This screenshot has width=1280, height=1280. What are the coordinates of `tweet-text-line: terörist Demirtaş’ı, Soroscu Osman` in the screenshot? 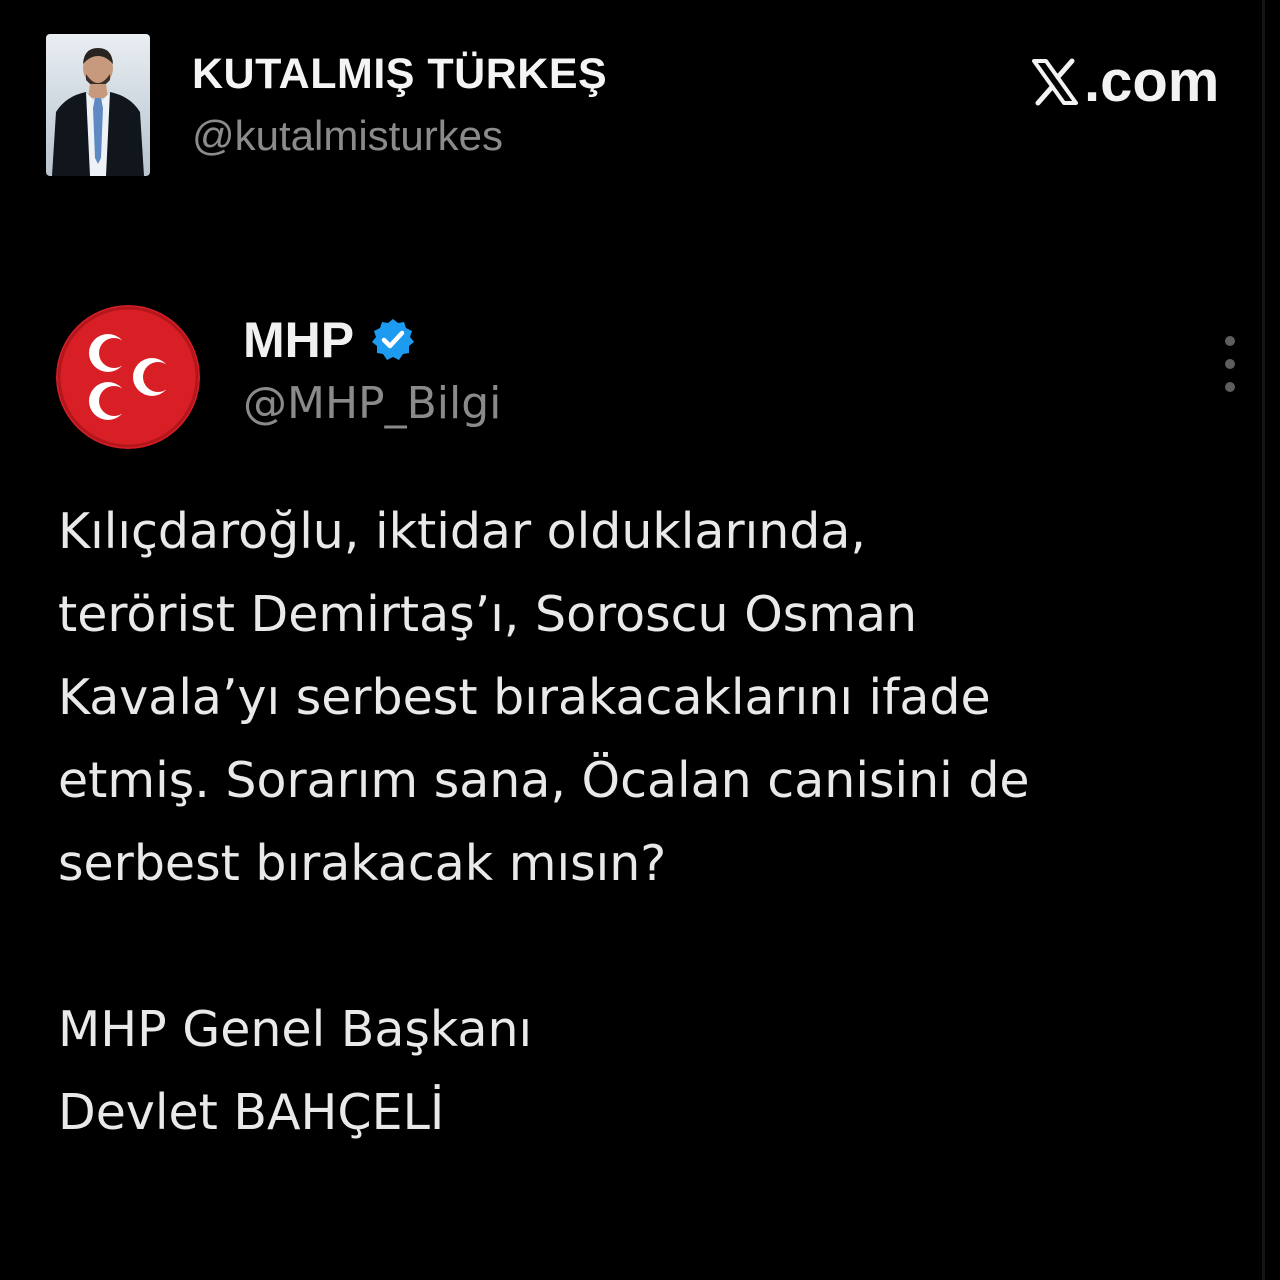 It's located at (488, 614).